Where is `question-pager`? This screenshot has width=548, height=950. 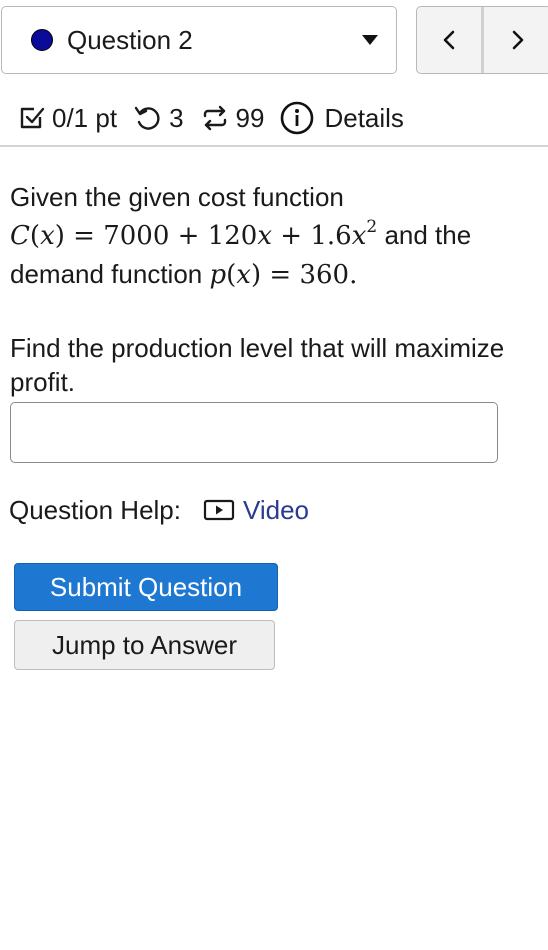
question-pager is located at coordinates (482, 40).